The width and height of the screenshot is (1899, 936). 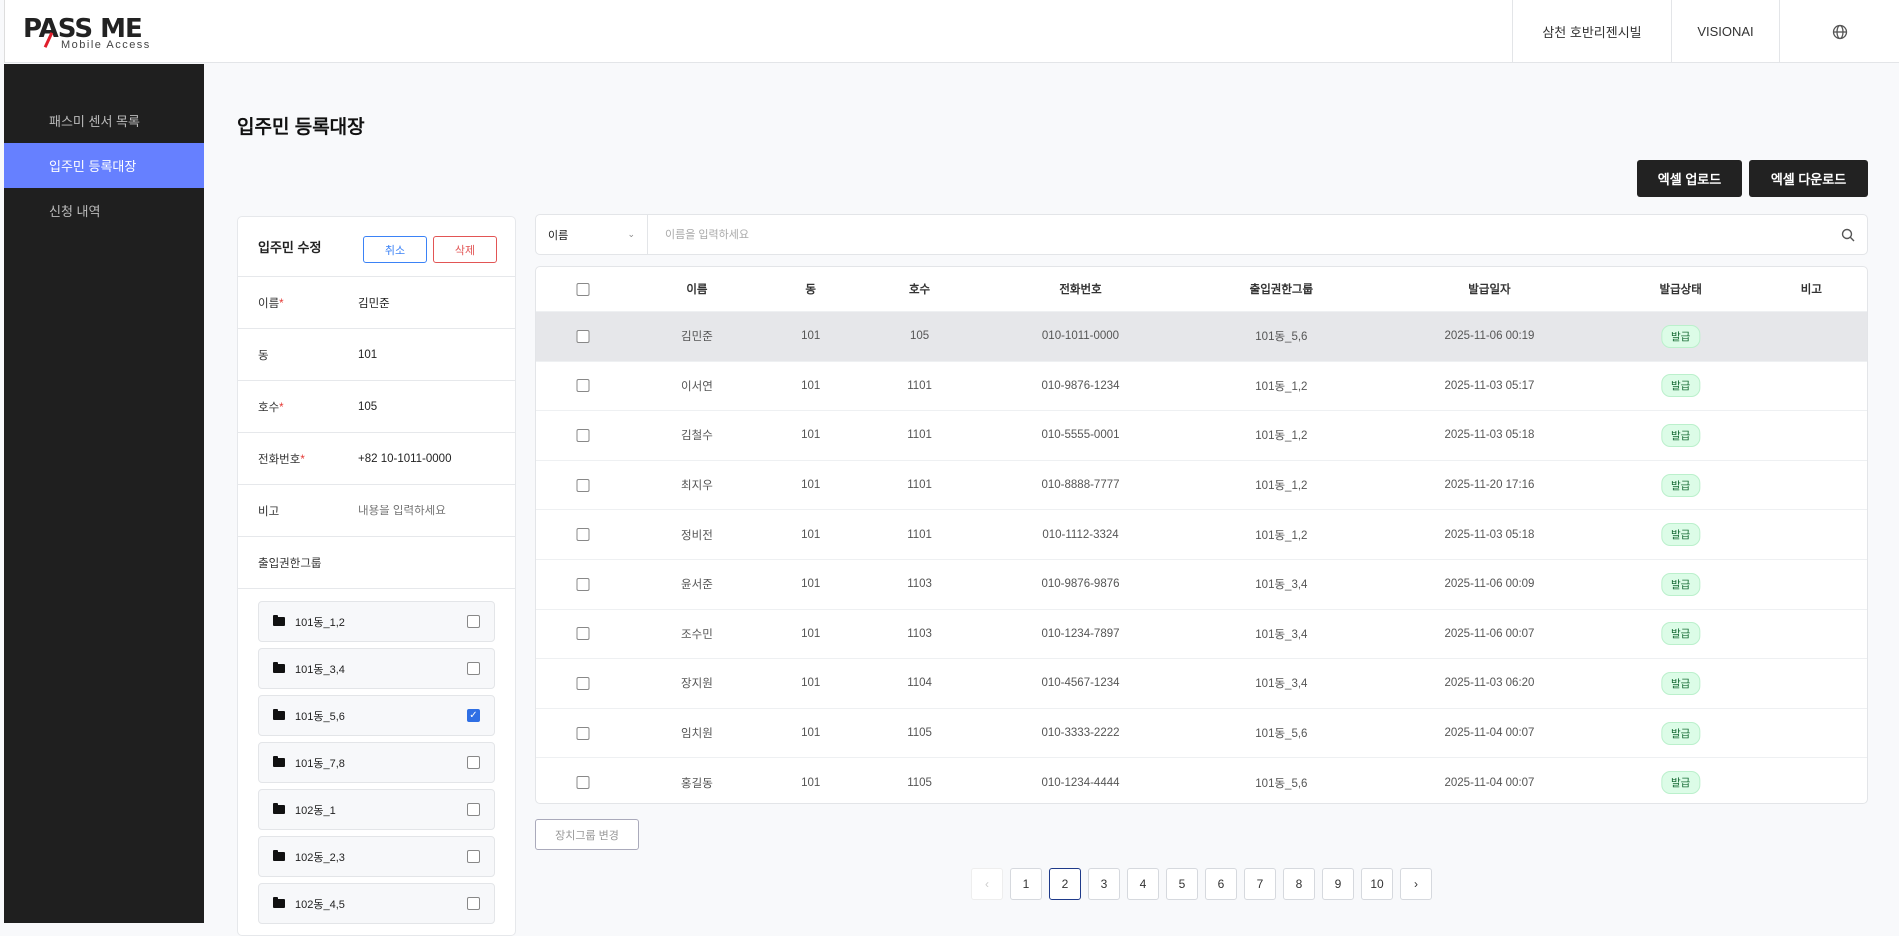 I want to click on page-button: 4, so click(x=1143, y=884).